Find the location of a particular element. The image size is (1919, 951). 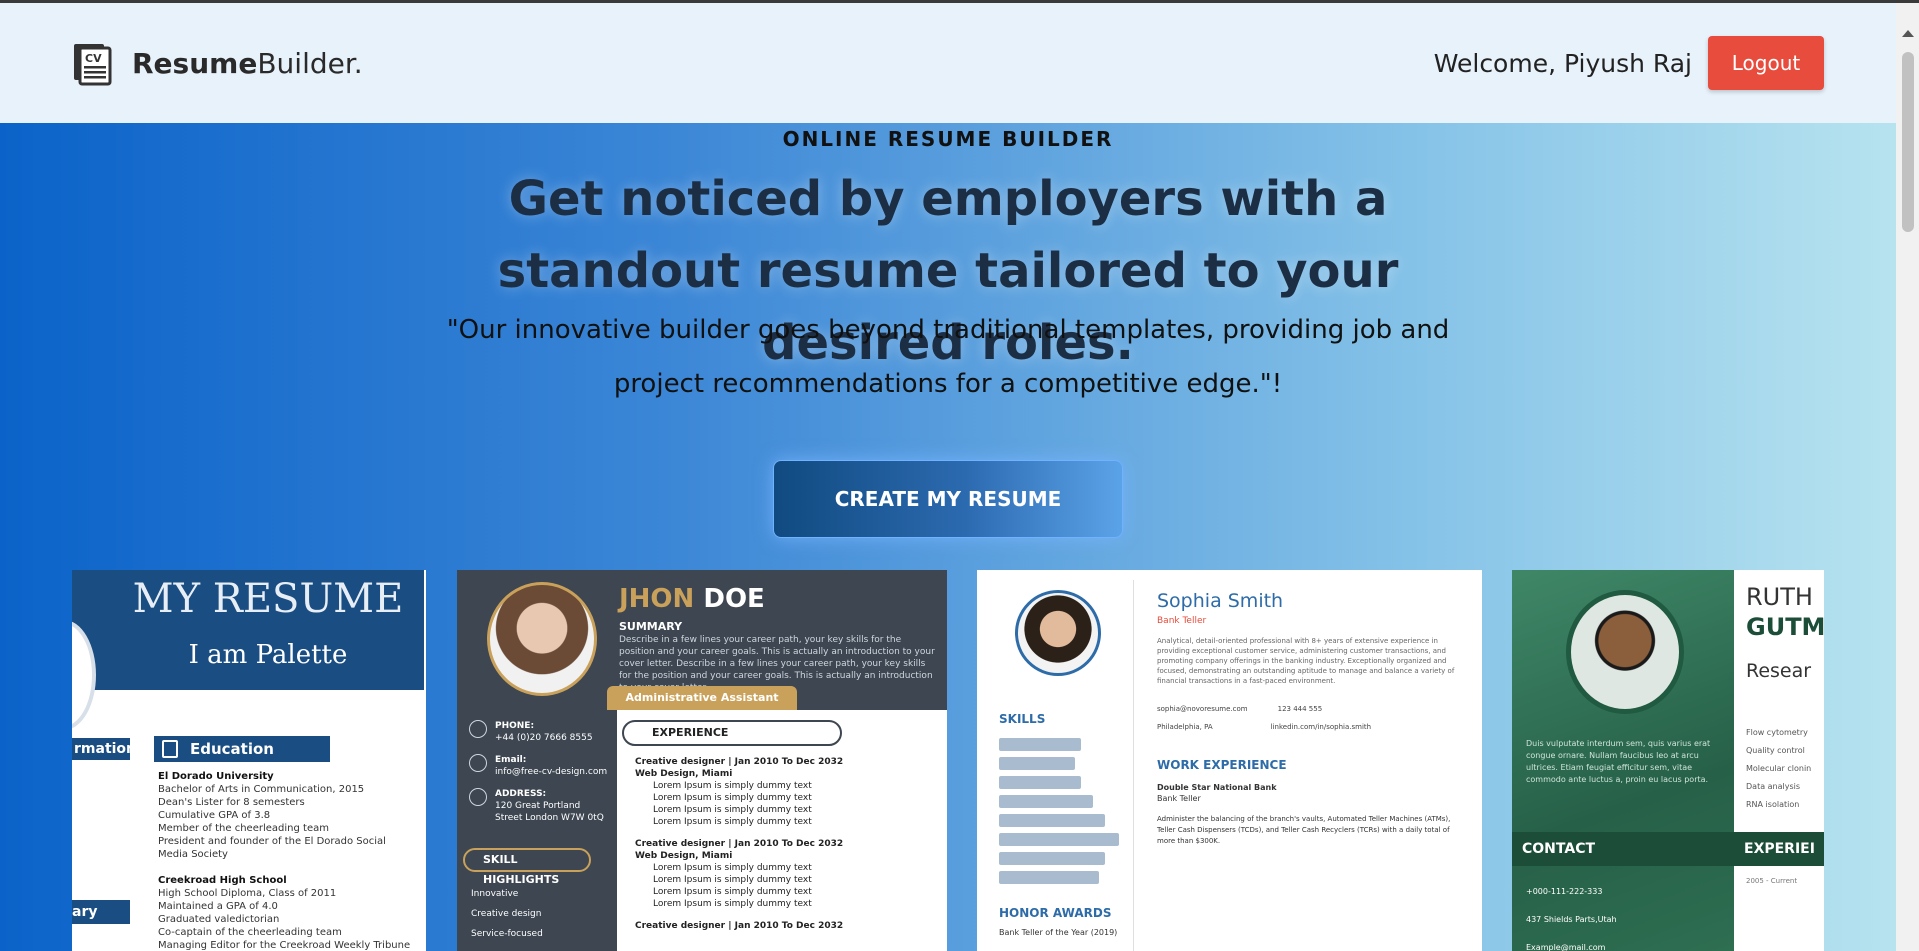

contact-value: info@free-cv-design.com is located at coordinates (551, 772).